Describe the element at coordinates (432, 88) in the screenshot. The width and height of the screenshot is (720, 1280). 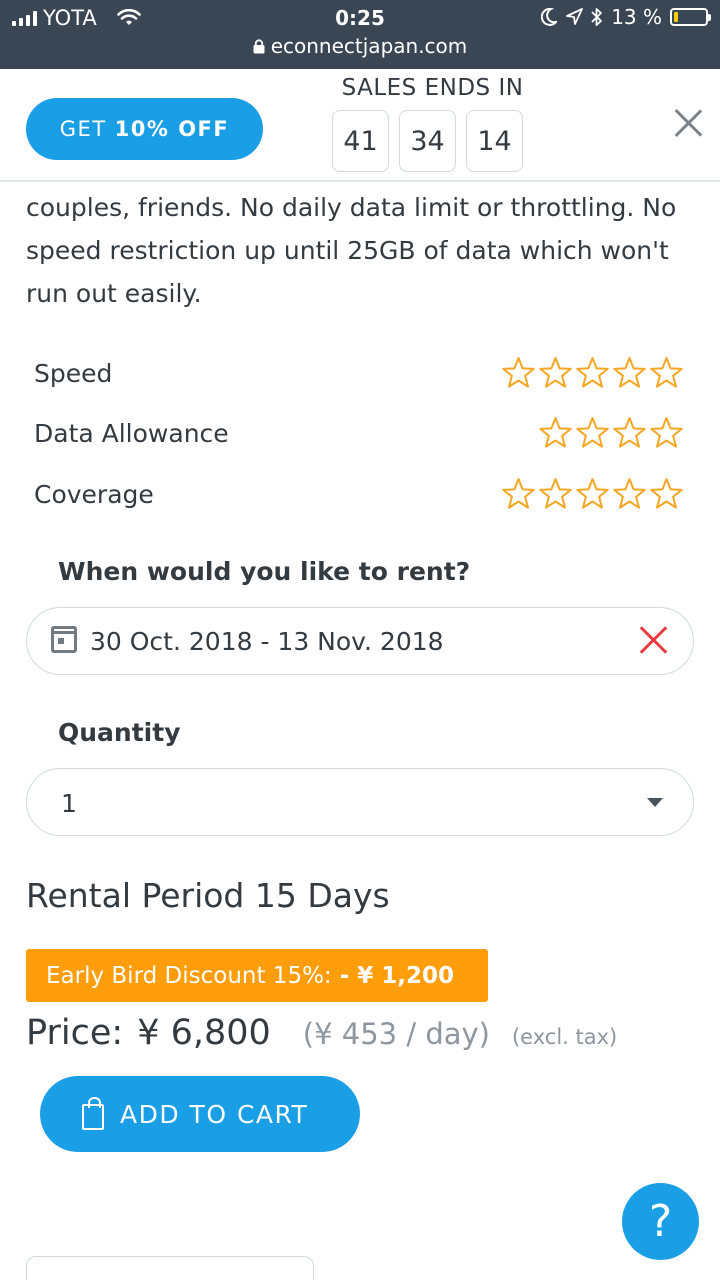
I see `sales-ends-label: SALES ENDS IN` at that location.